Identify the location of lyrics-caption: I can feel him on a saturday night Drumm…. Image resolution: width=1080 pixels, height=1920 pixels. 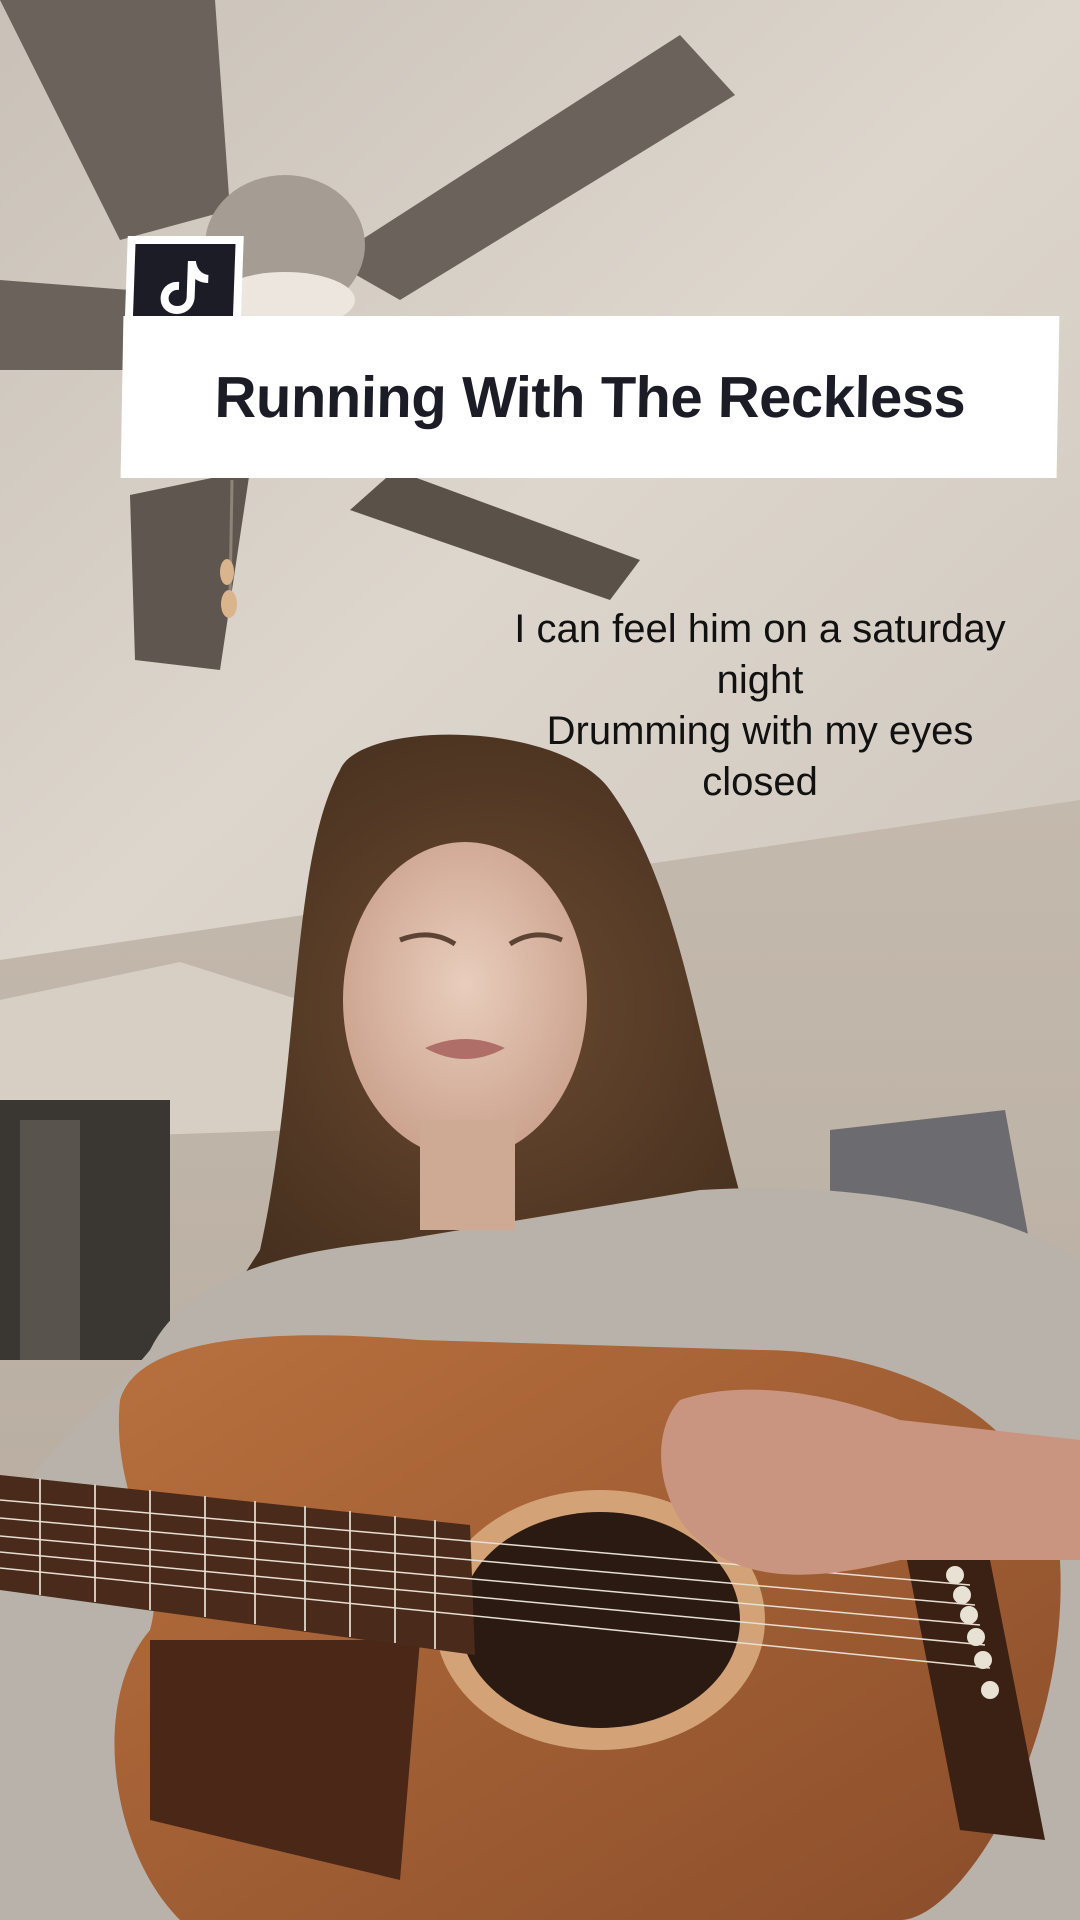
(760, 706).